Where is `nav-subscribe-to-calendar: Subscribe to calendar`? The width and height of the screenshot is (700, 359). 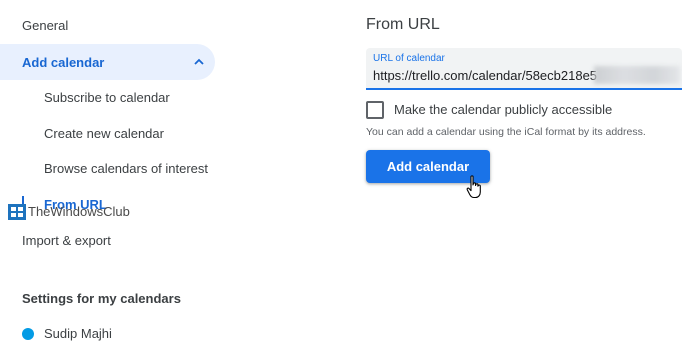 nav-subscribe-to-calendar: Subscribe to calendar is located at coordinates (107, 97).